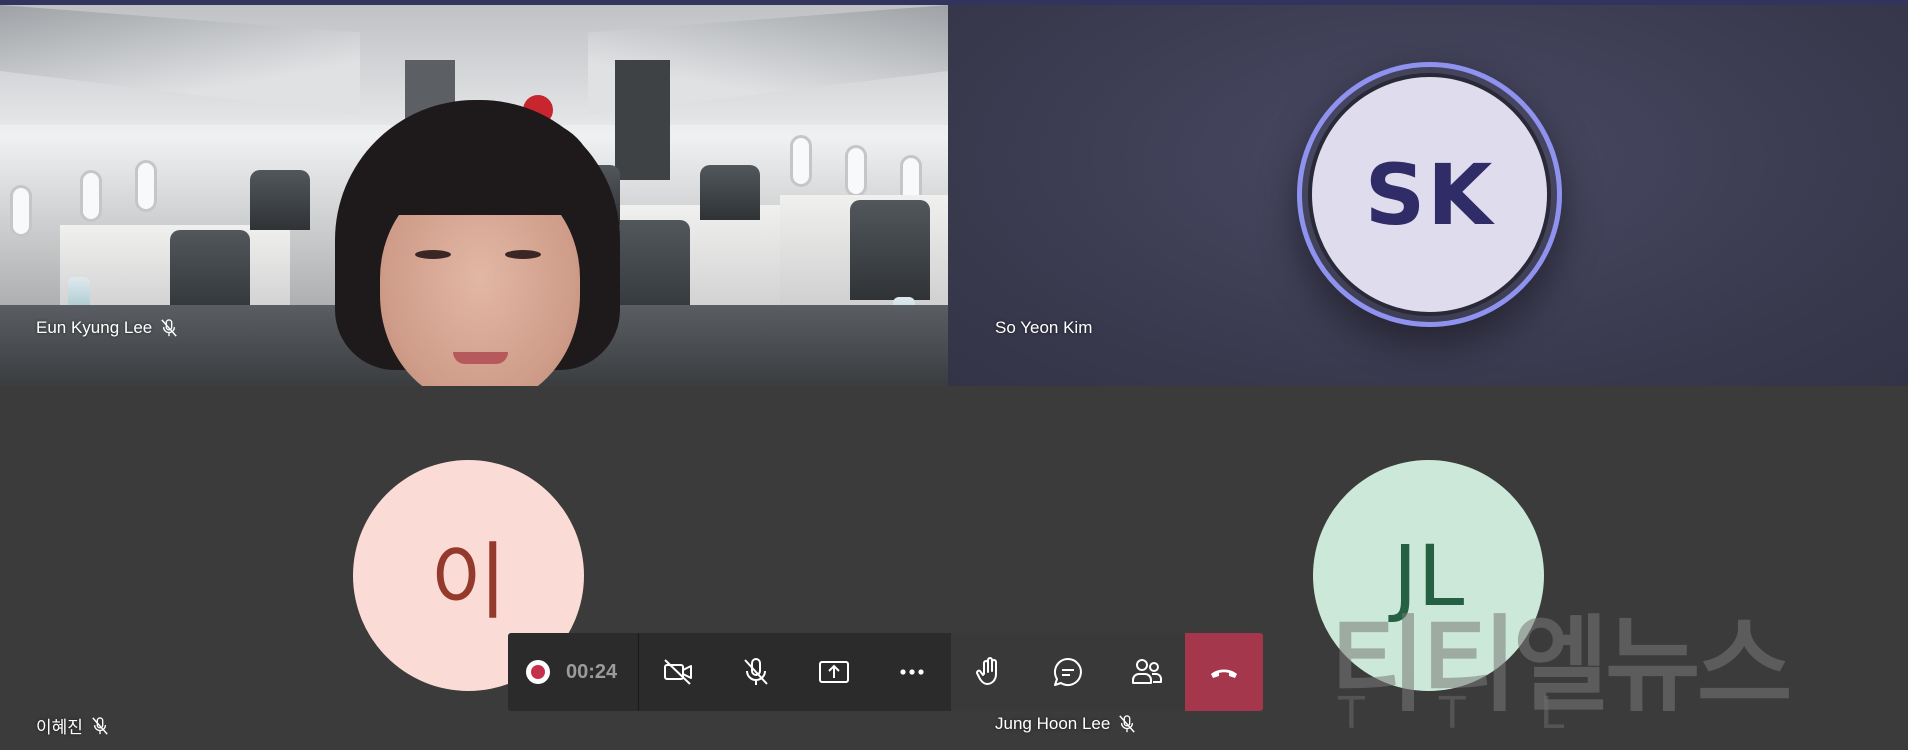 Image resolution: width=1908 pixels, height=750 pixels. Describe the element at coordinates (59, 727) in the screenshot. I see `participant-name: 이혜진` at that location.